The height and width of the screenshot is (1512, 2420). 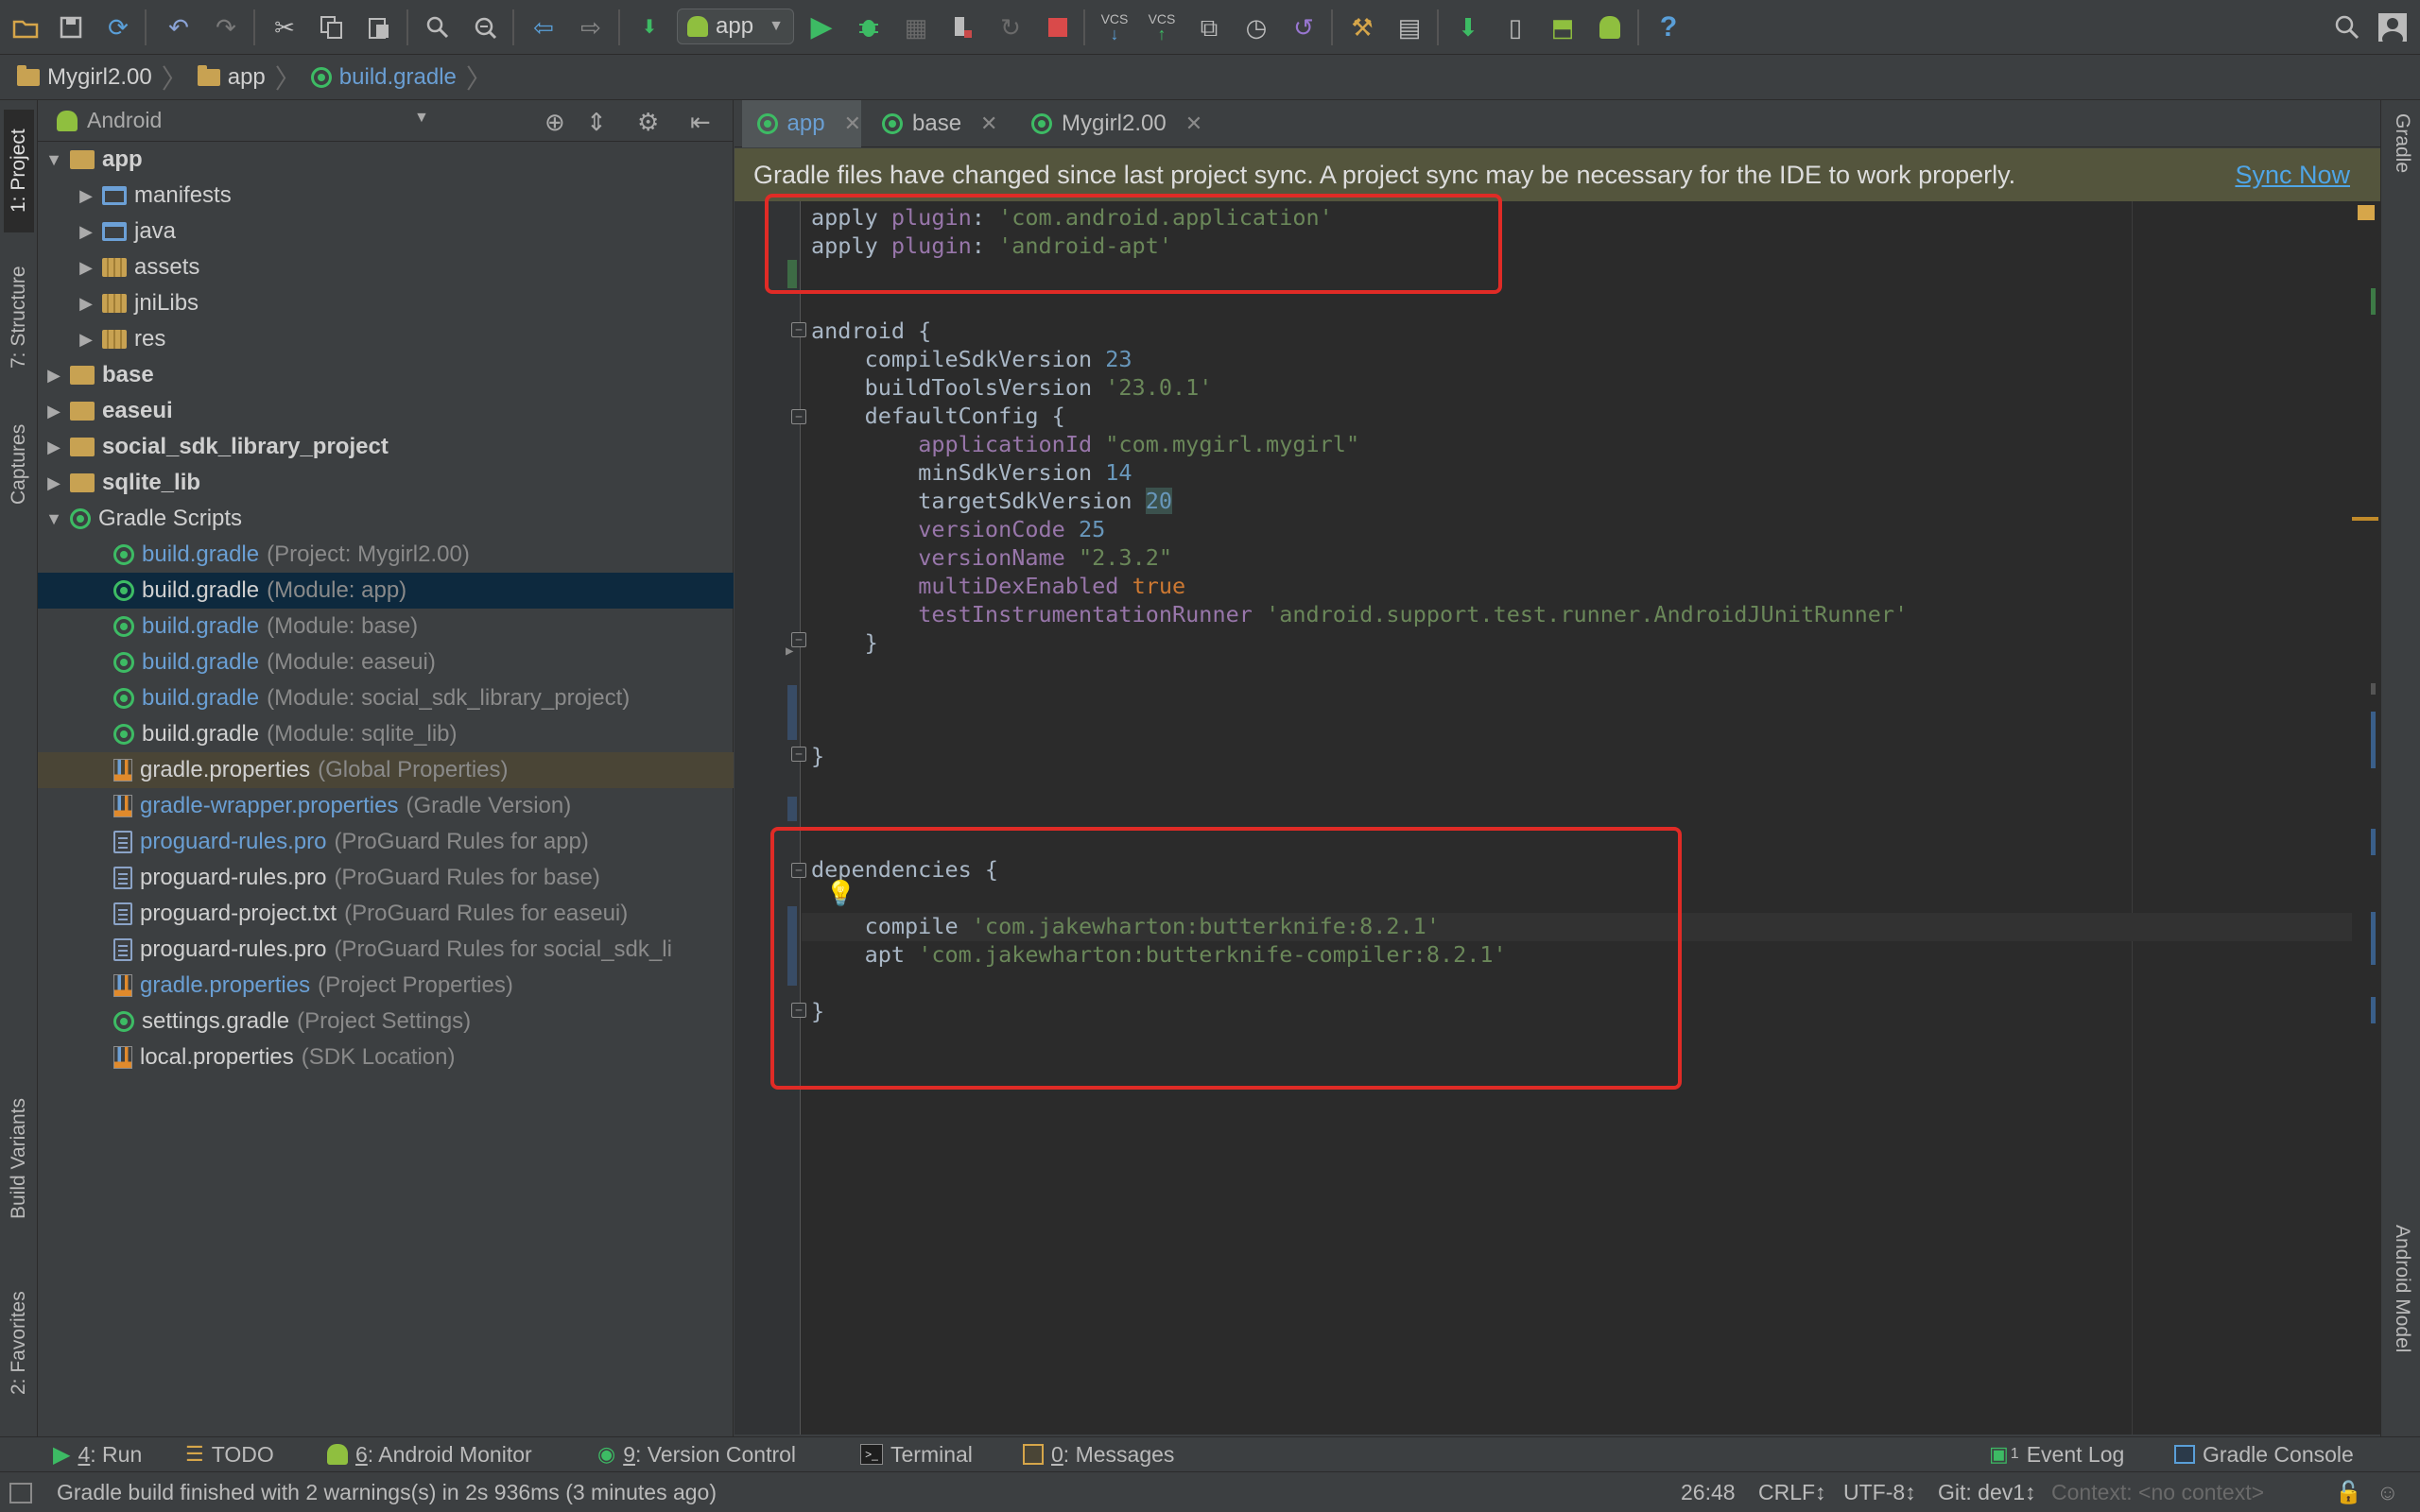 I want to click on run-coverage-icon, so click(x=963, y=27).